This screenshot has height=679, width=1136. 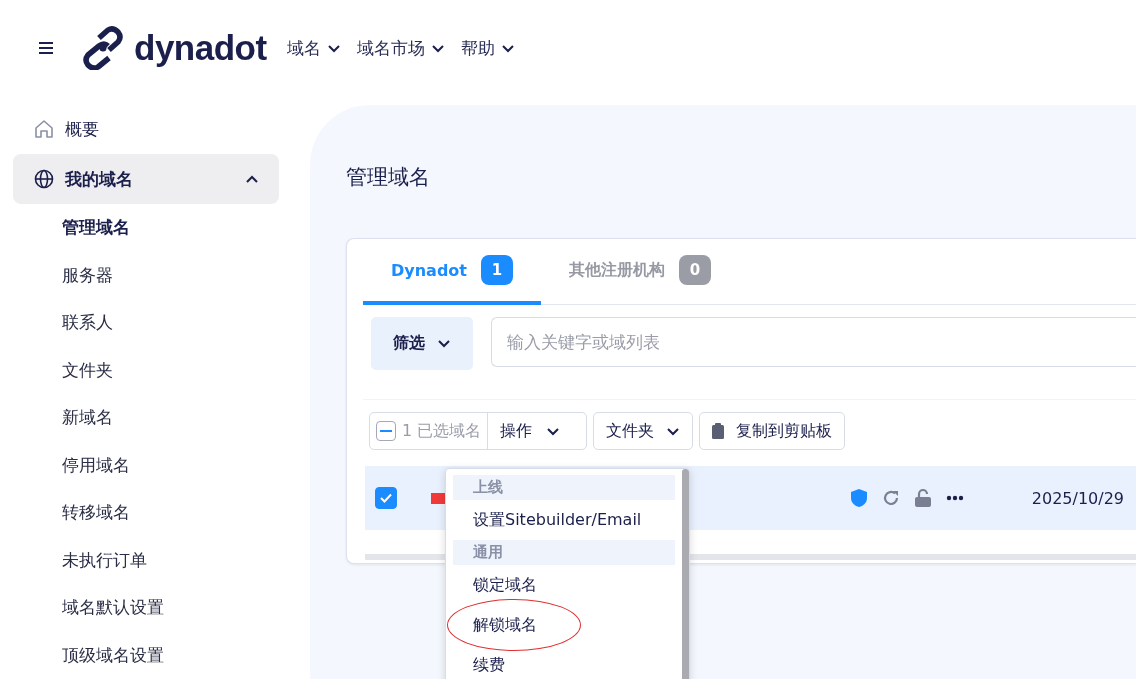 I want to click on menu-icon, so click(x=46, y=48).